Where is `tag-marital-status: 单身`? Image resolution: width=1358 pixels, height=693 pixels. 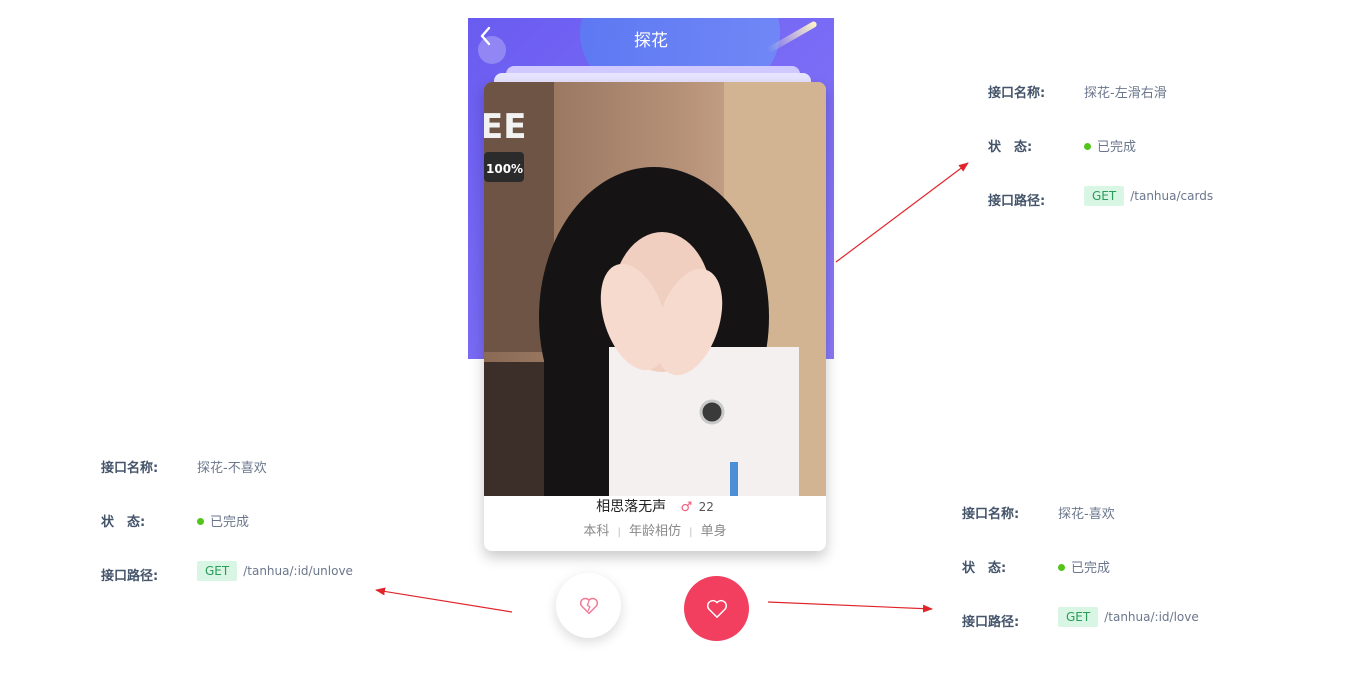 tag-marital-status: 单身 is located at coordinates (713, 531).